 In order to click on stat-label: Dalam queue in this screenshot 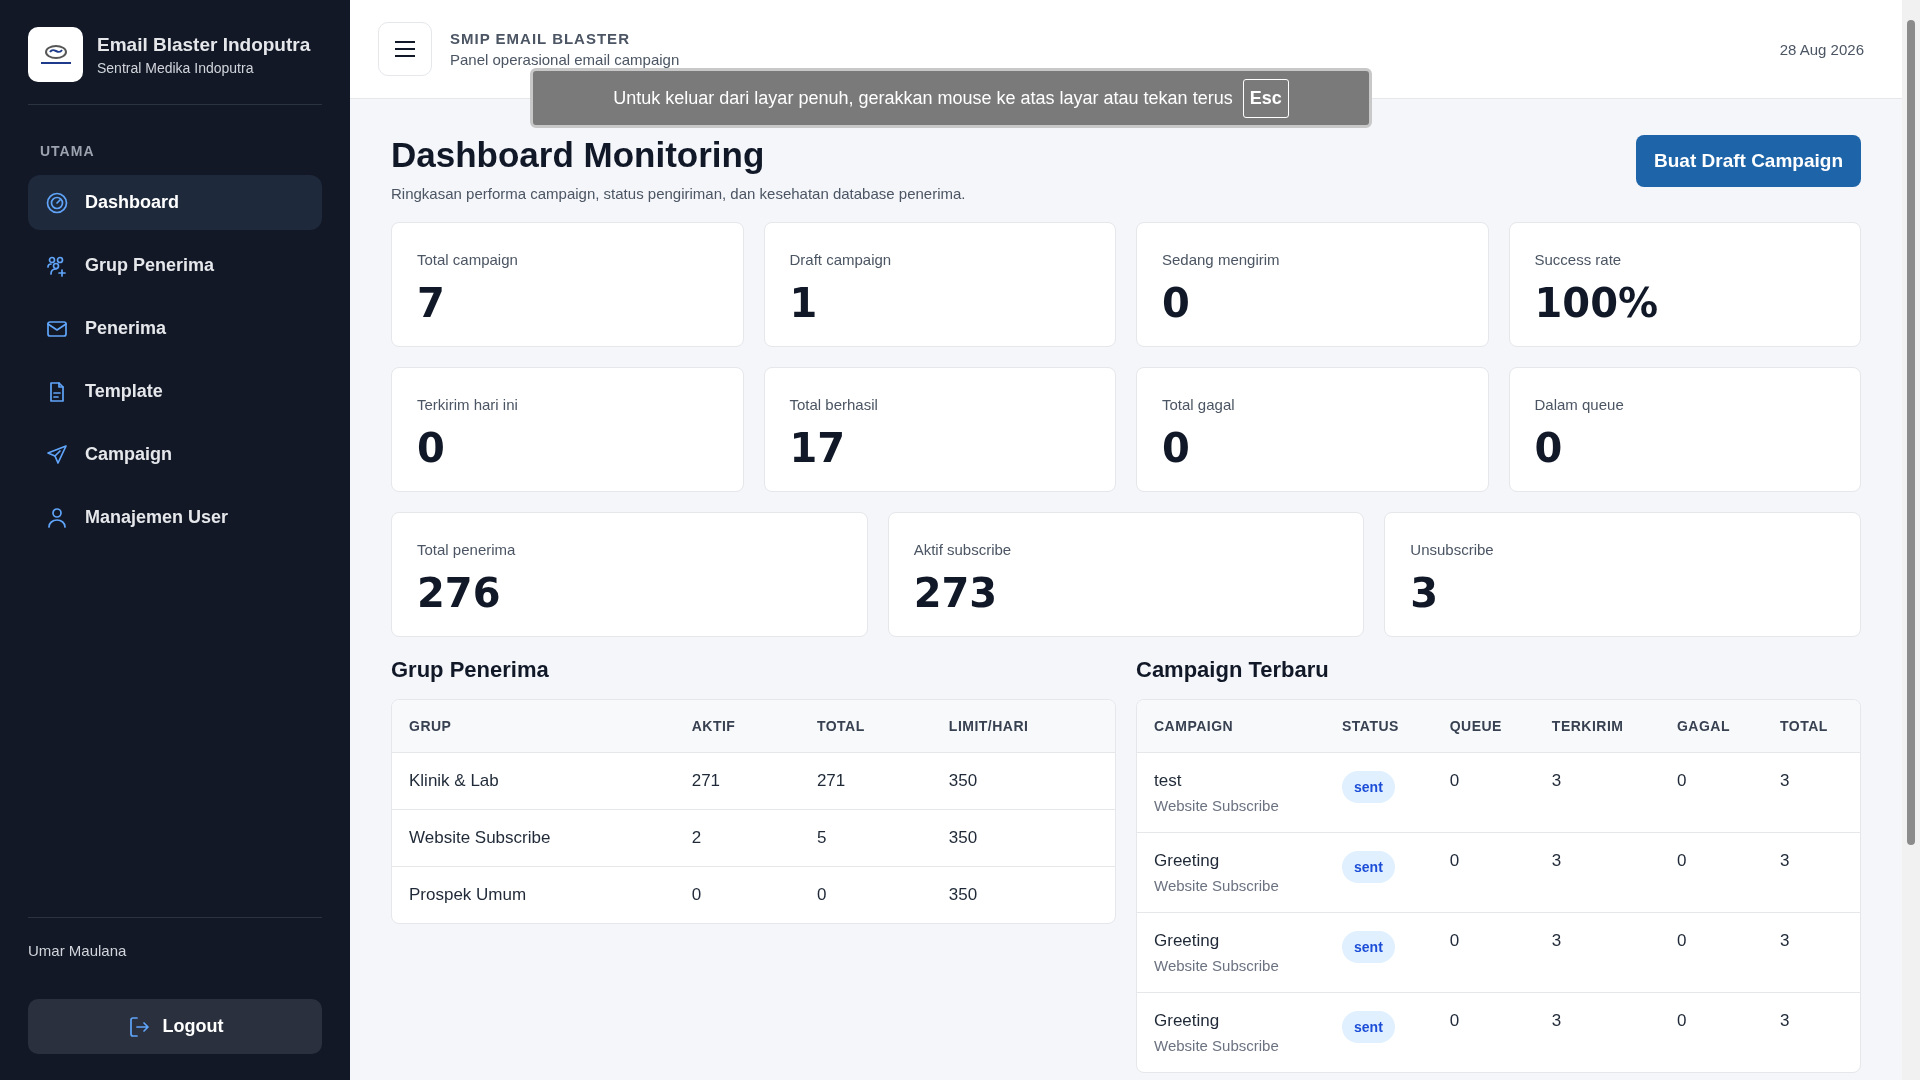, I will do `click(1579, 404)`.